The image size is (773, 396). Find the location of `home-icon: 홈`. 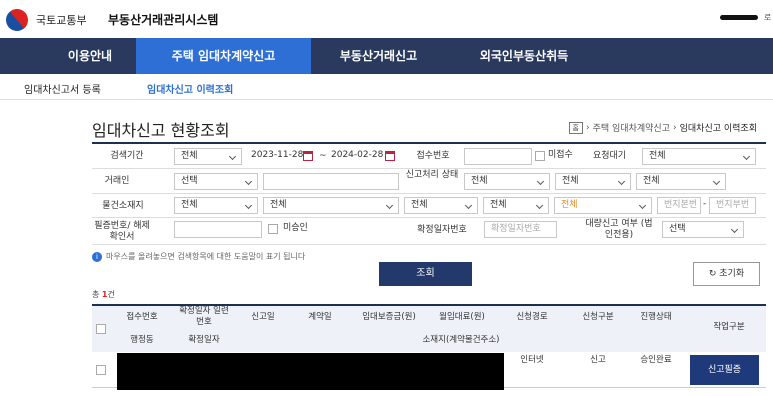

home-icon: 홈 is located at coordinates (575, 127).